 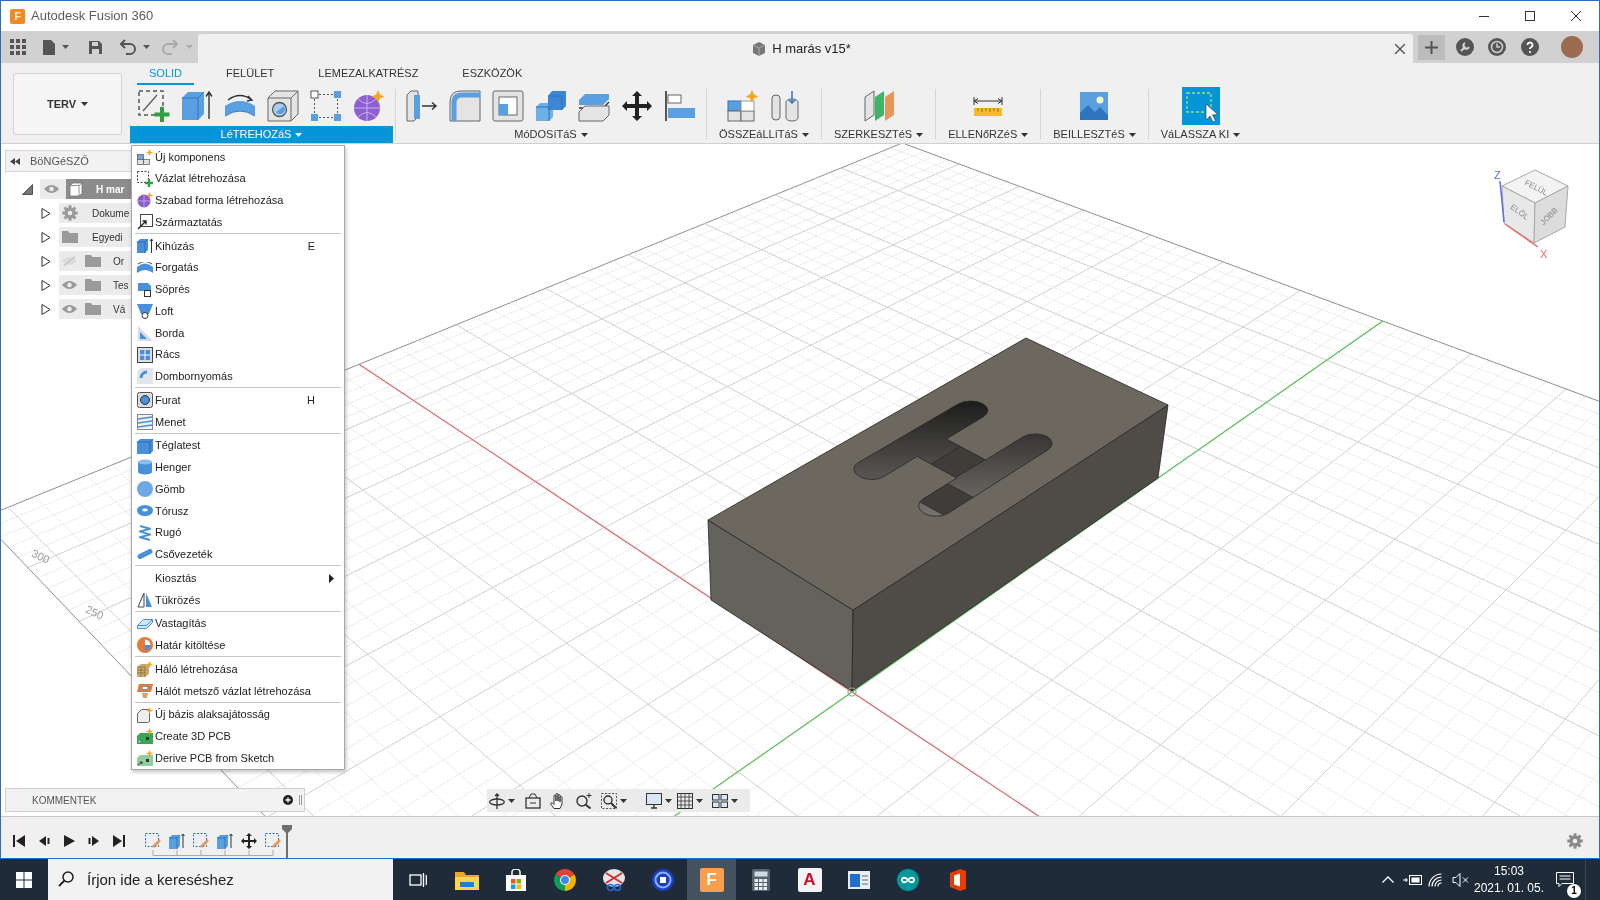 What do you see at coordinates (508, 106) in the screenshot?
I see `hollow-box-icon` at bounding box center [508, 106].